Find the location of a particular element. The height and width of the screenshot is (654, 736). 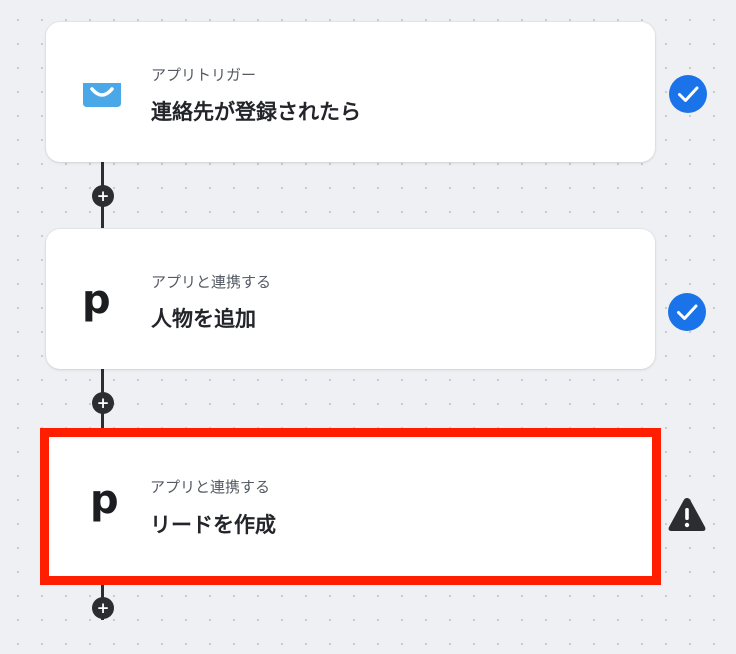

step-type-label: アプリトリガー is located at coordinates (204, 75).